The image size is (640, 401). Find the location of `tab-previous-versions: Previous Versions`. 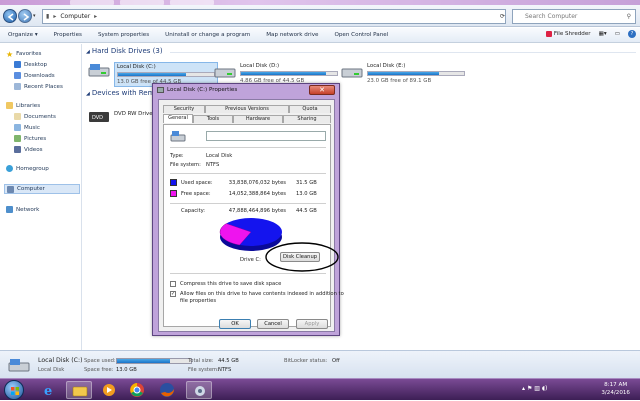

tab-previous-versions: Previous Versions is located at coordinates (247, 109).